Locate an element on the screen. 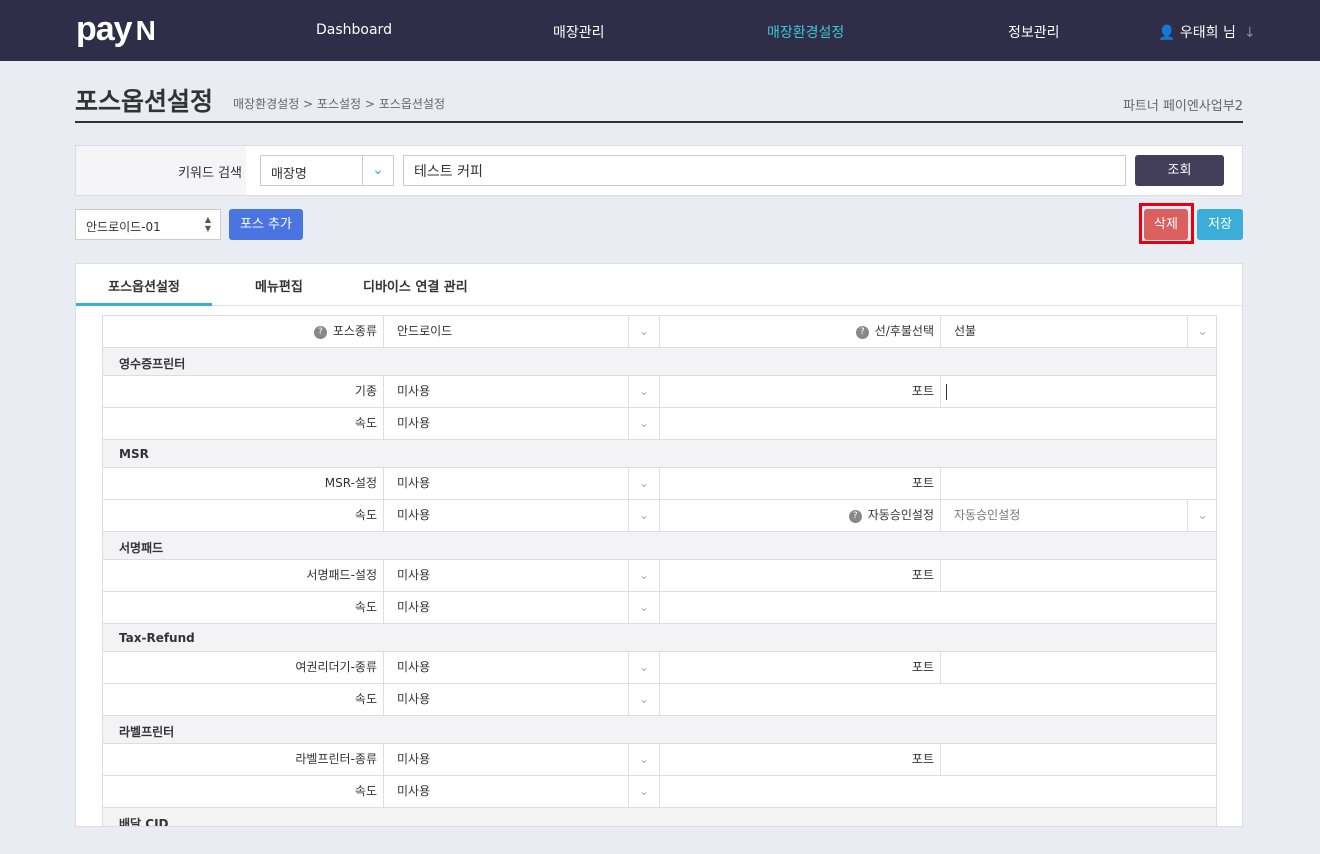  search-panel: 키워드 검색 매장명 ⌄ 조회 is located at coordinates (659, 170).